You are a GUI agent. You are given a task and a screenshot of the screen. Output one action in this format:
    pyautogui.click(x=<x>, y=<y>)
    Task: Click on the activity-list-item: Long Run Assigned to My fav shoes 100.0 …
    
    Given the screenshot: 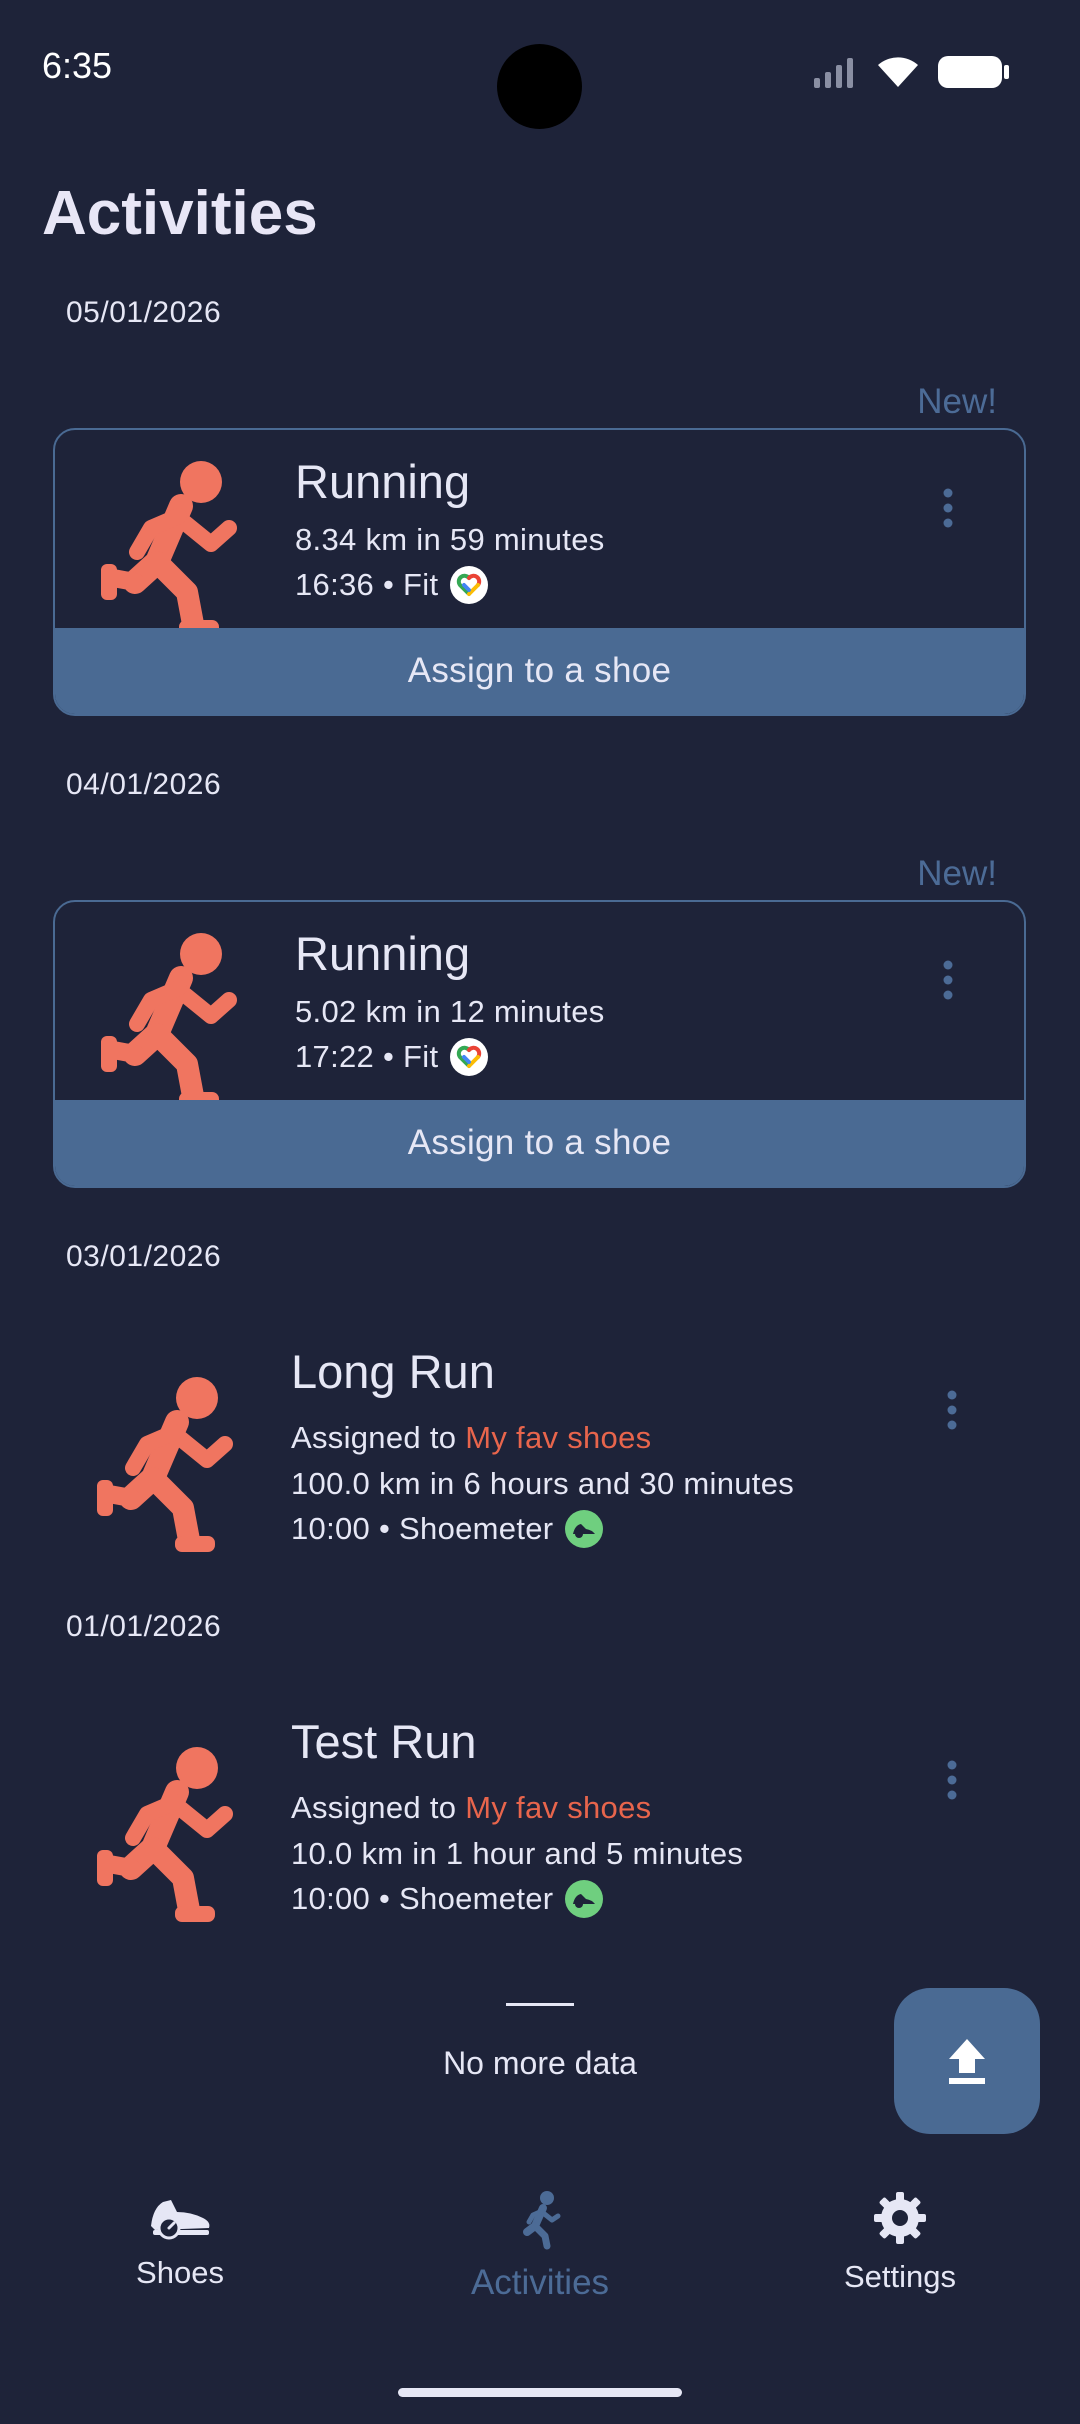 What is the action you would take?
    pyautogui.click(x=539, y=1470)
    